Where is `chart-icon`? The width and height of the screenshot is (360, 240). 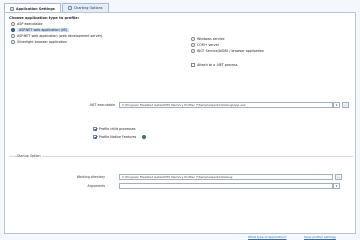
chart-icon is located at coordinates (69, 8).